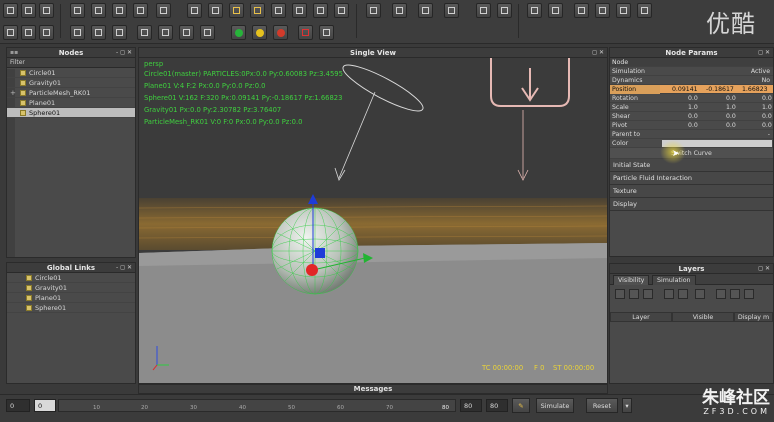  What do you see at coordinates (71, 278) in the screenshot?
I see `link-item-circle01: Circle01` at bounding box center [71, 278].